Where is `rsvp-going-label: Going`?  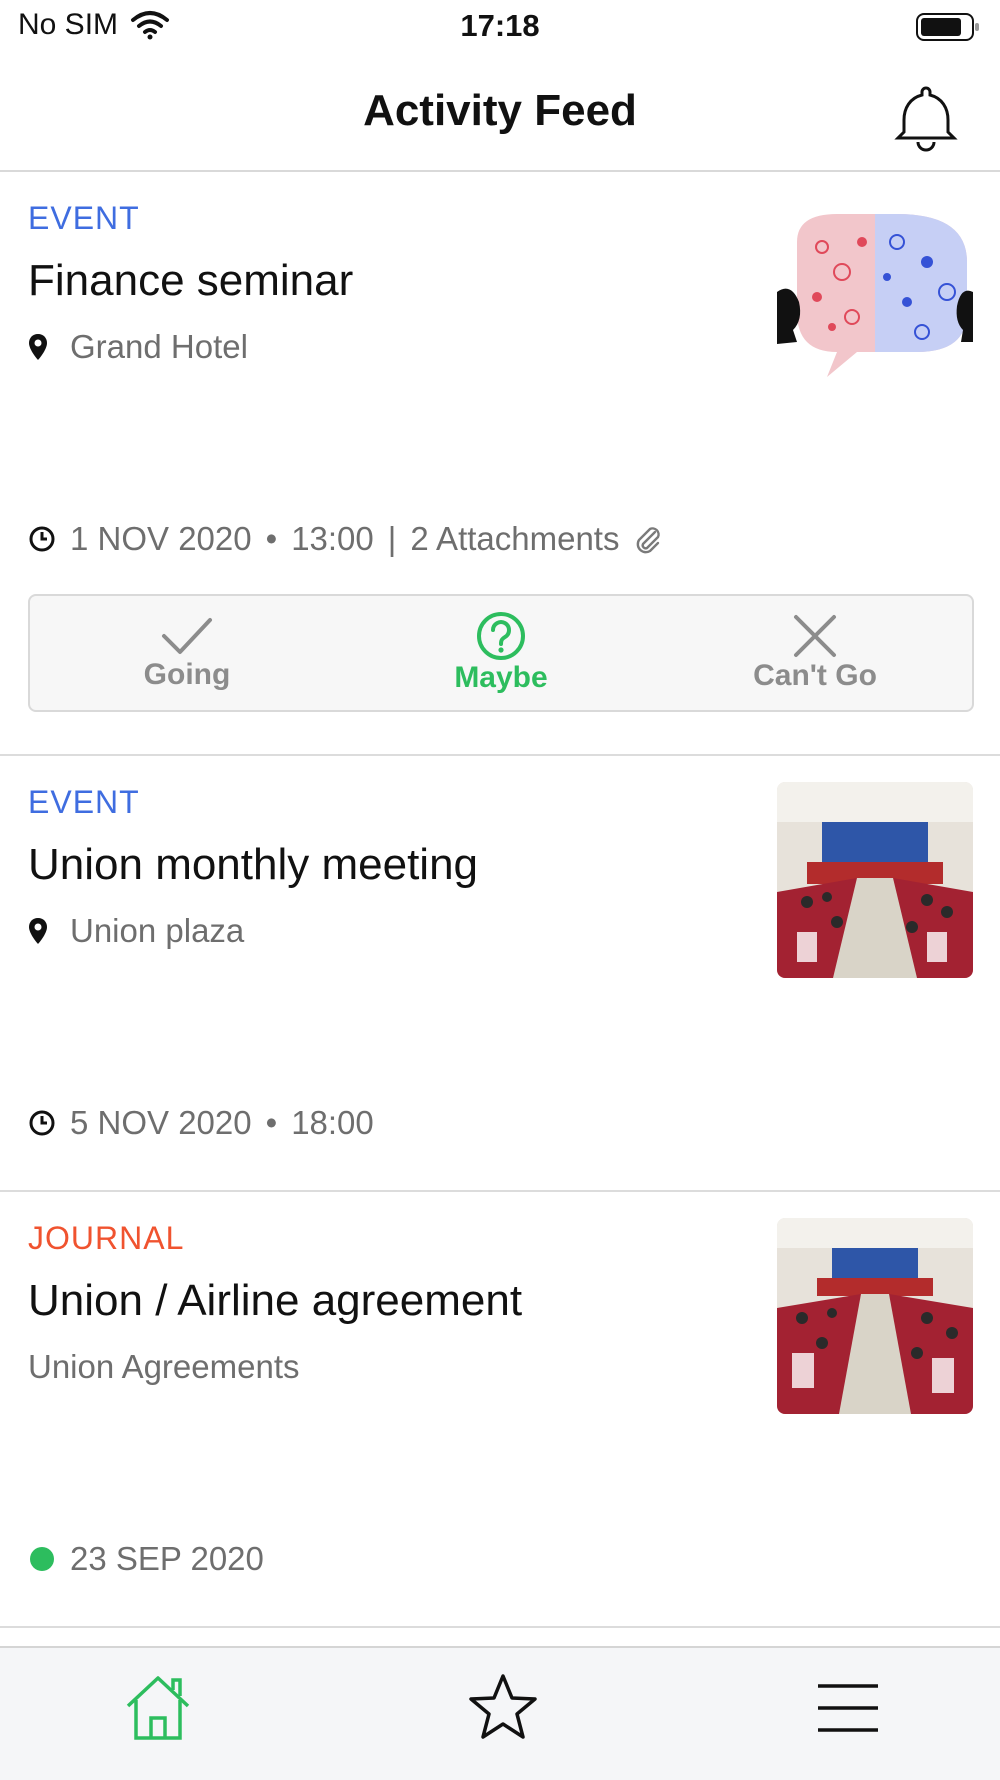 rsvp-going-label: Going is located at coordinates (187, 674).